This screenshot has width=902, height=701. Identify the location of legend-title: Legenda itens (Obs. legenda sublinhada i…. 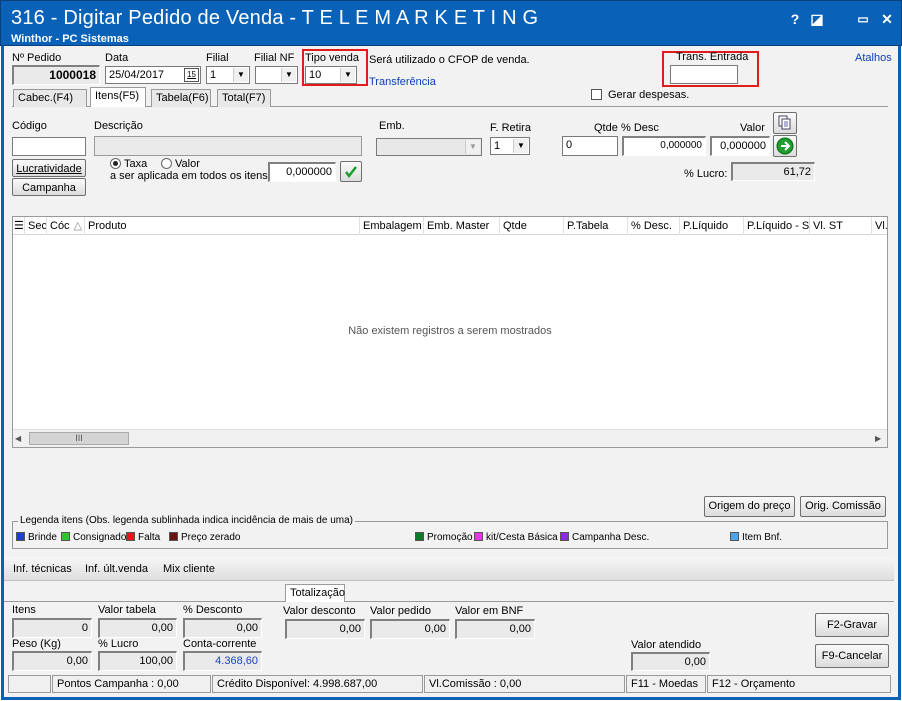
(186, 520).